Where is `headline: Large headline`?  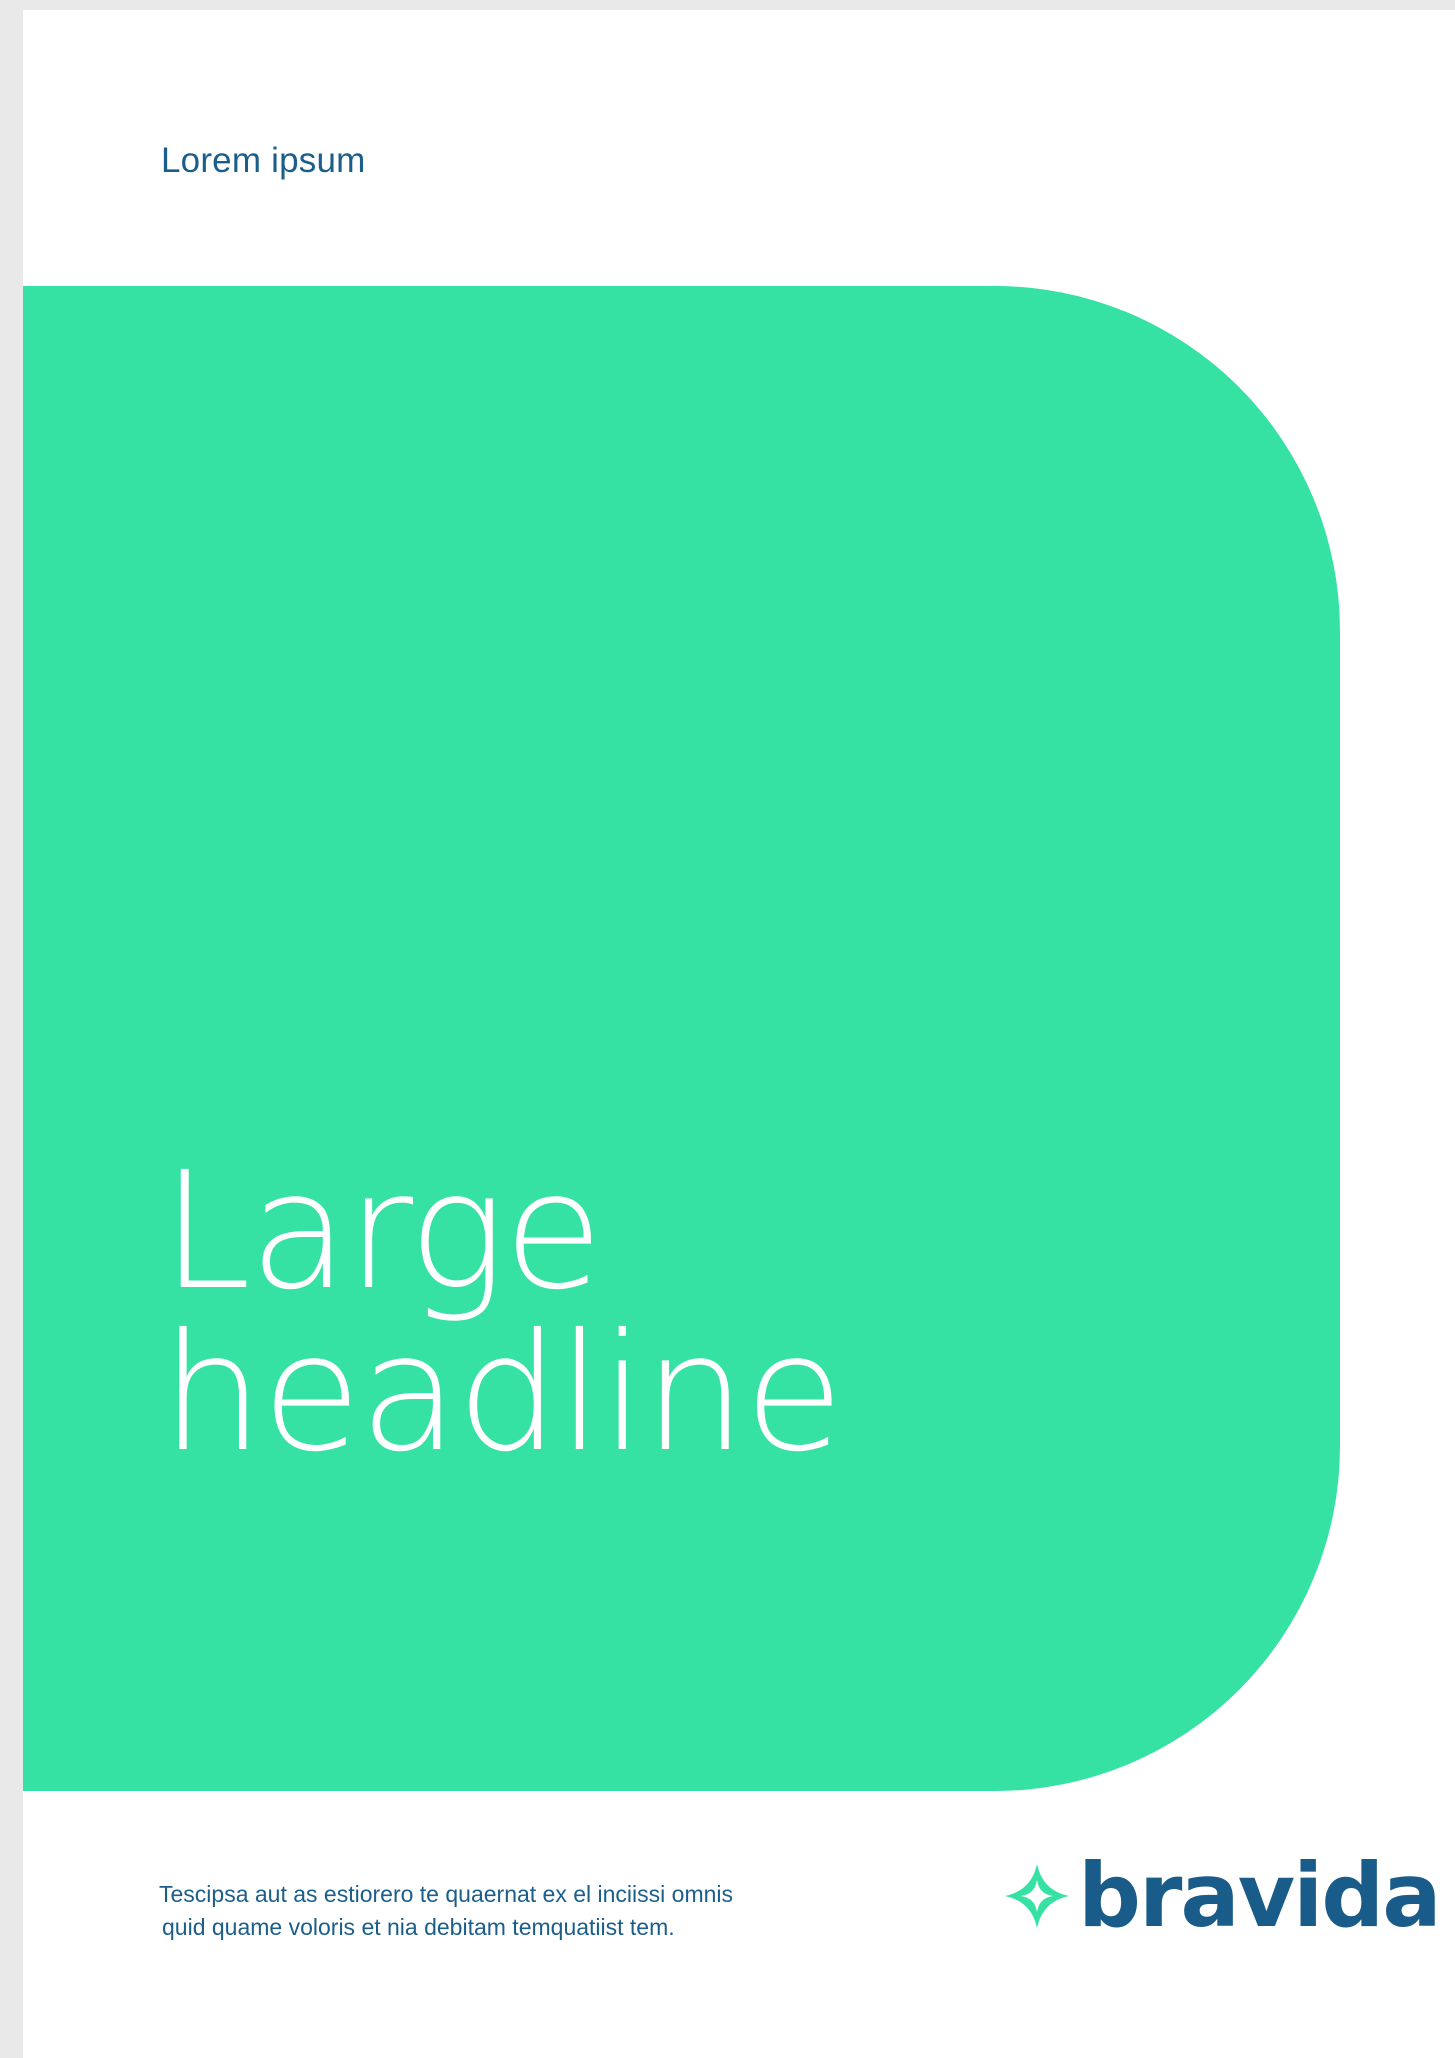
headline: Large headline is located at coordinates (502, 1313).